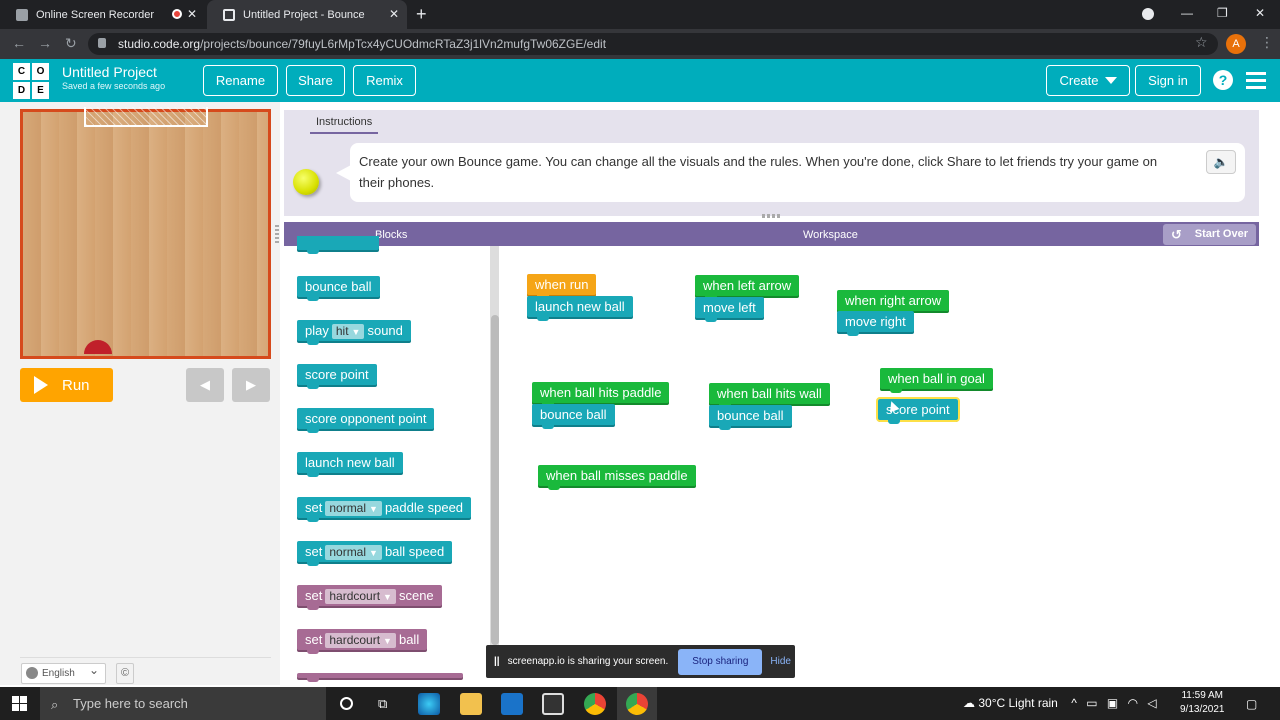 The width and height of the screenshot is (1280, 720). What do you see at coordinates (424, 507) in the screenshot?
I see `block-text: paddle speed` at bounding box center [424, 507].